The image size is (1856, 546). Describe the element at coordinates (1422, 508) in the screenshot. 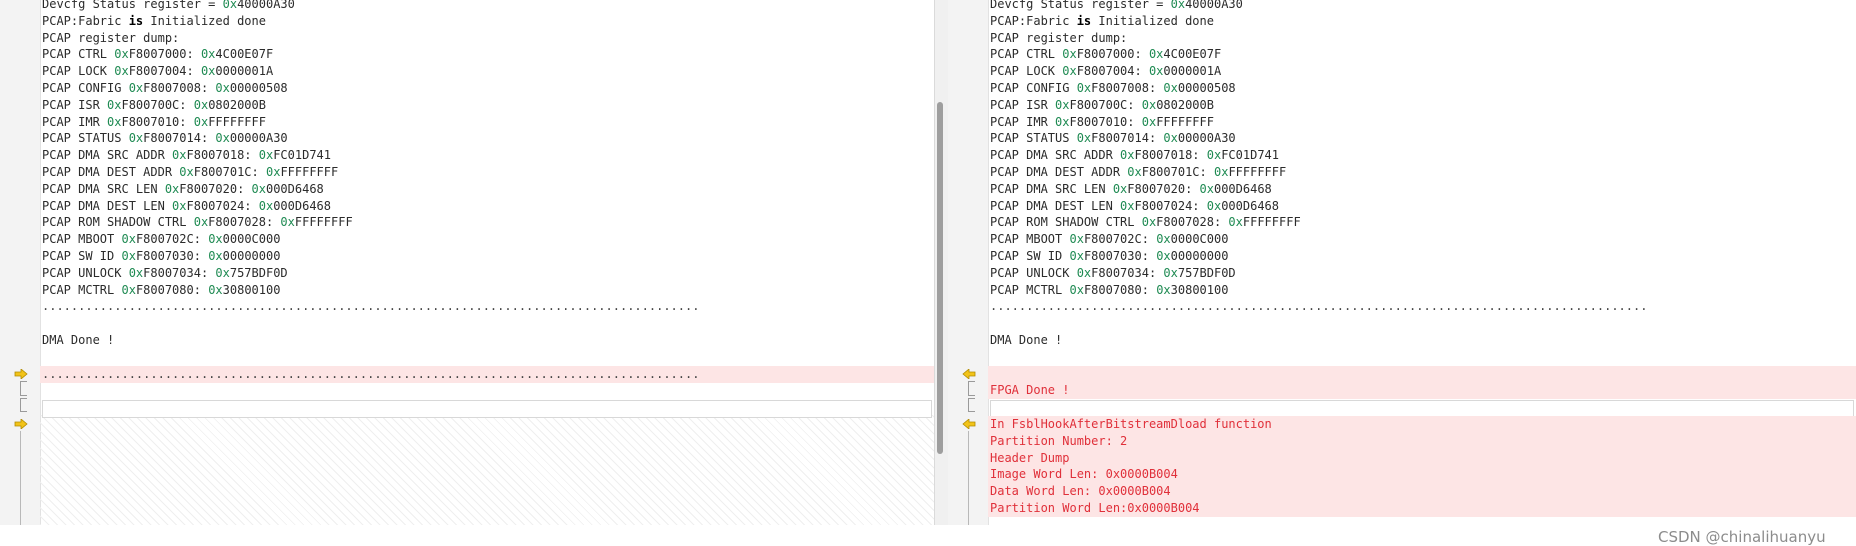

I see `diff-line-added: Partition Word Len:0x0000B004` at that location.